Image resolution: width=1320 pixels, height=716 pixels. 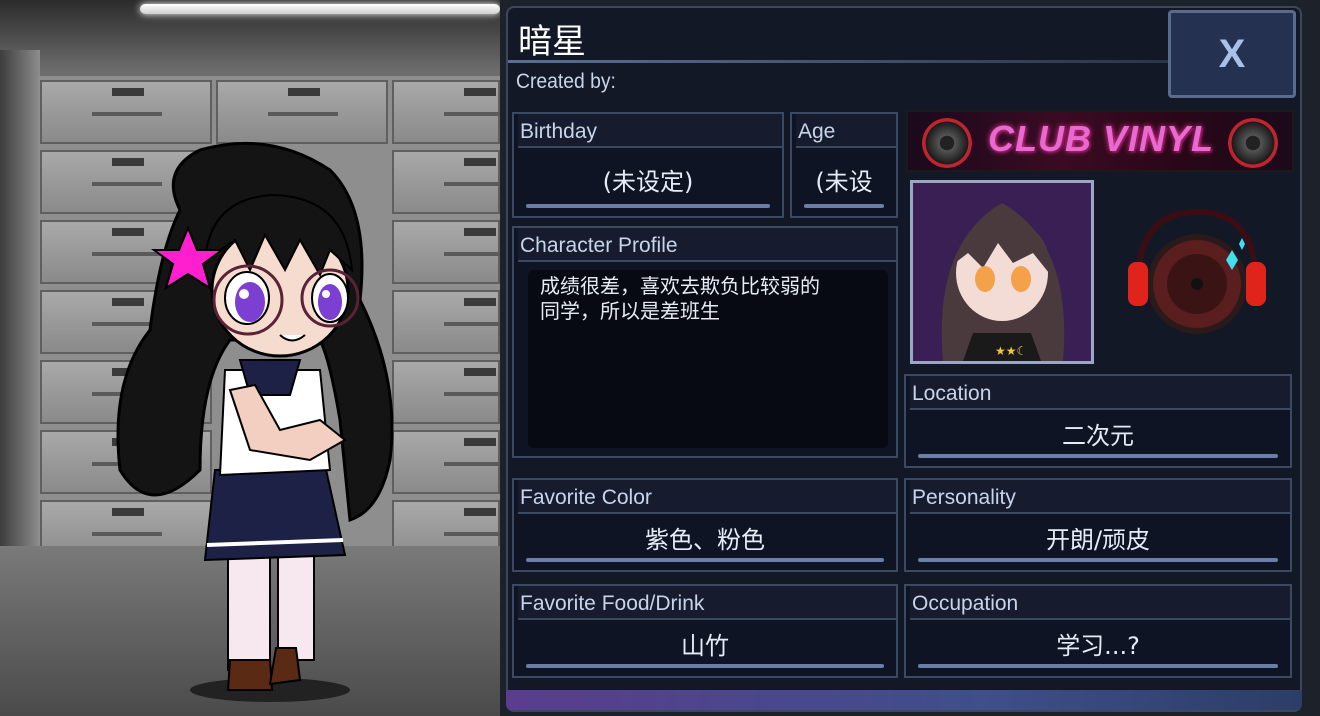 I want to click on favorite-color-value: 紫色、粉色, so click(x=705, y=540).